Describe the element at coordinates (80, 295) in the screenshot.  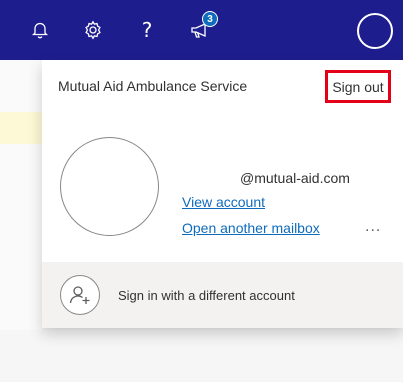
I see `add-person-icon` at that location.